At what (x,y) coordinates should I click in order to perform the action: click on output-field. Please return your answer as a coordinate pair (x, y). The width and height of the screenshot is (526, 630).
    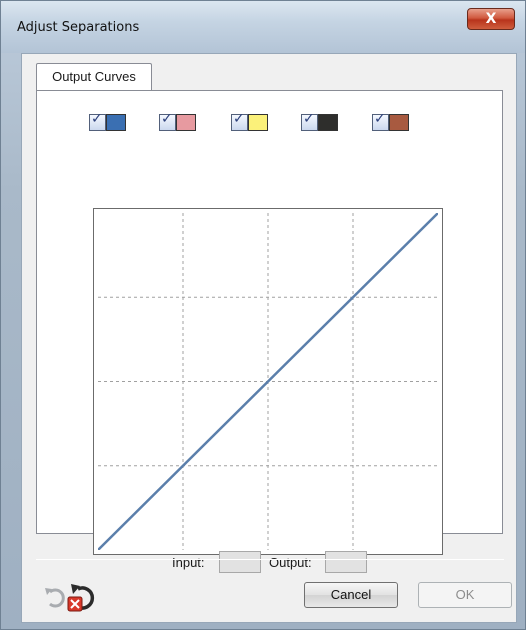
    Looking at the image, I should click on (346, 562).